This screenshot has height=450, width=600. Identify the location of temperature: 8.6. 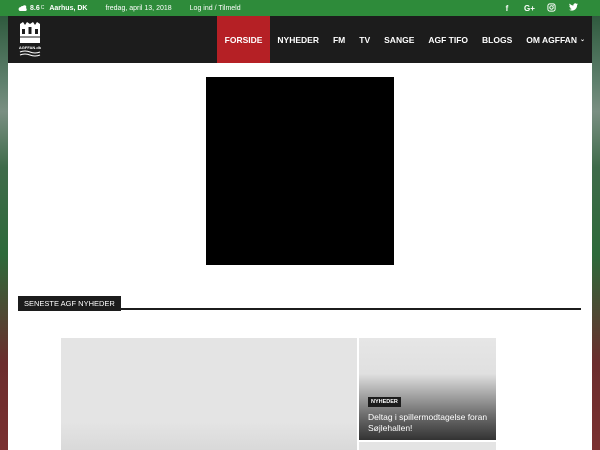
(35, 8).